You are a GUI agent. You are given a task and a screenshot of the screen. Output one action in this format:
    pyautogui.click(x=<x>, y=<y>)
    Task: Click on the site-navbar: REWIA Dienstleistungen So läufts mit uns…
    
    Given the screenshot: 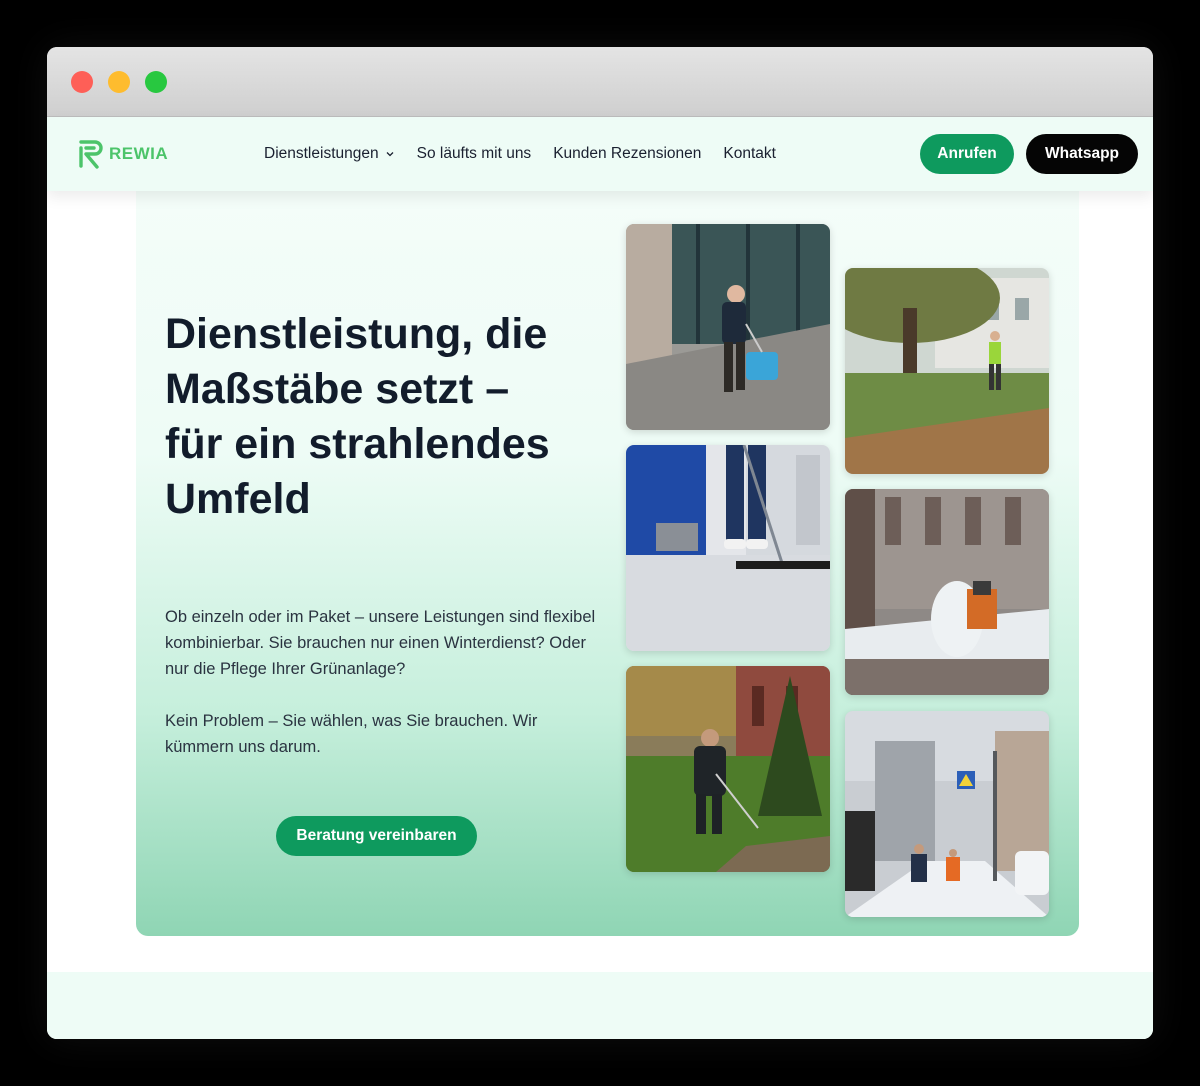 What is the action you would take?
    pyautogui.click(x=600, y=154)
    